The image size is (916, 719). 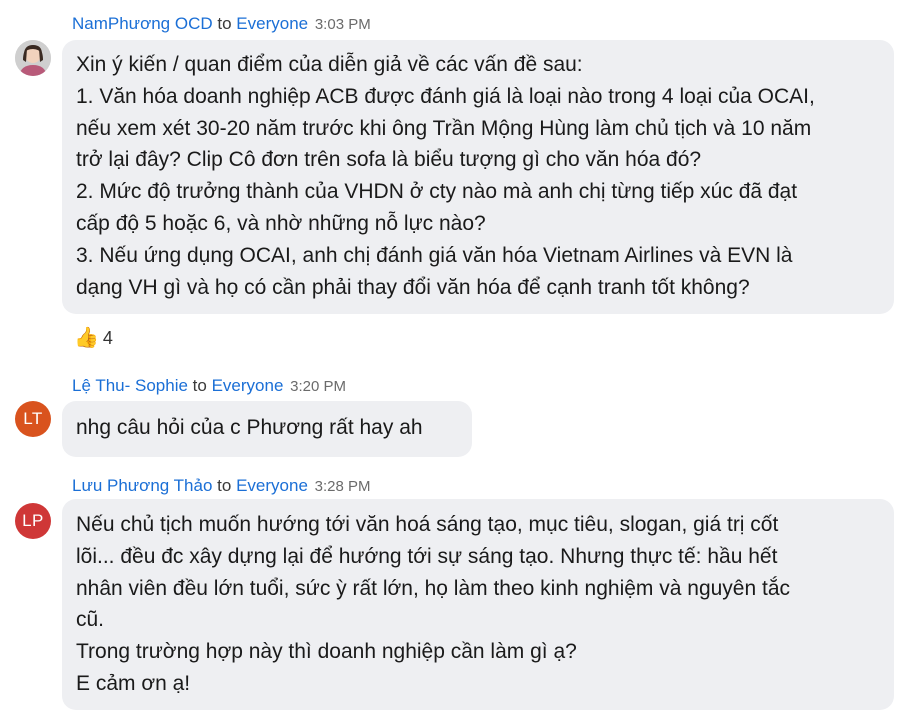 I want to click on avatar-initials: LT, so click(x=33, y=418).